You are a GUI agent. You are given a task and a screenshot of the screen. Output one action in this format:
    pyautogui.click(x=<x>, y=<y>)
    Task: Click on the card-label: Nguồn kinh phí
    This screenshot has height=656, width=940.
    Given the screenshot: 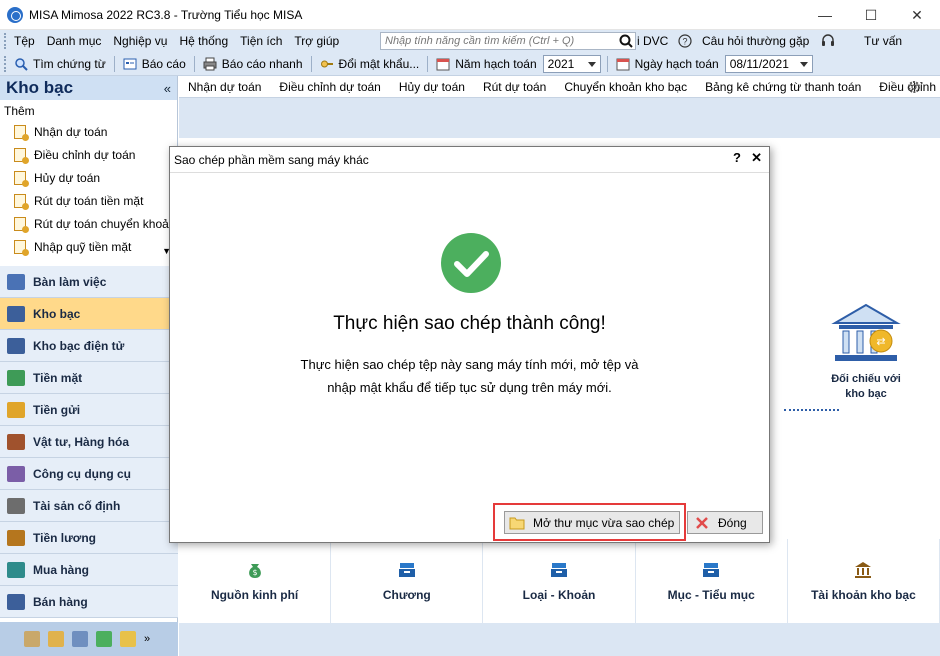 What is the action you would take?
    pyautogui.click(x=254, y=595)
    